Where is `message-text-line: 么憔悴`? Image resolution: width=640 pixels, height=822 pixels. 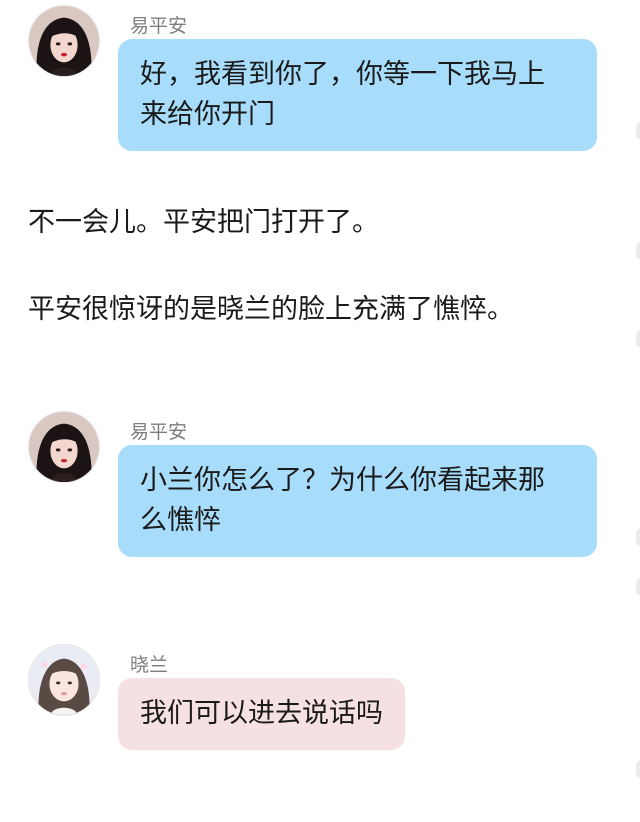
message-text-line: 么憔悴 is located at coordinates (180, 520).